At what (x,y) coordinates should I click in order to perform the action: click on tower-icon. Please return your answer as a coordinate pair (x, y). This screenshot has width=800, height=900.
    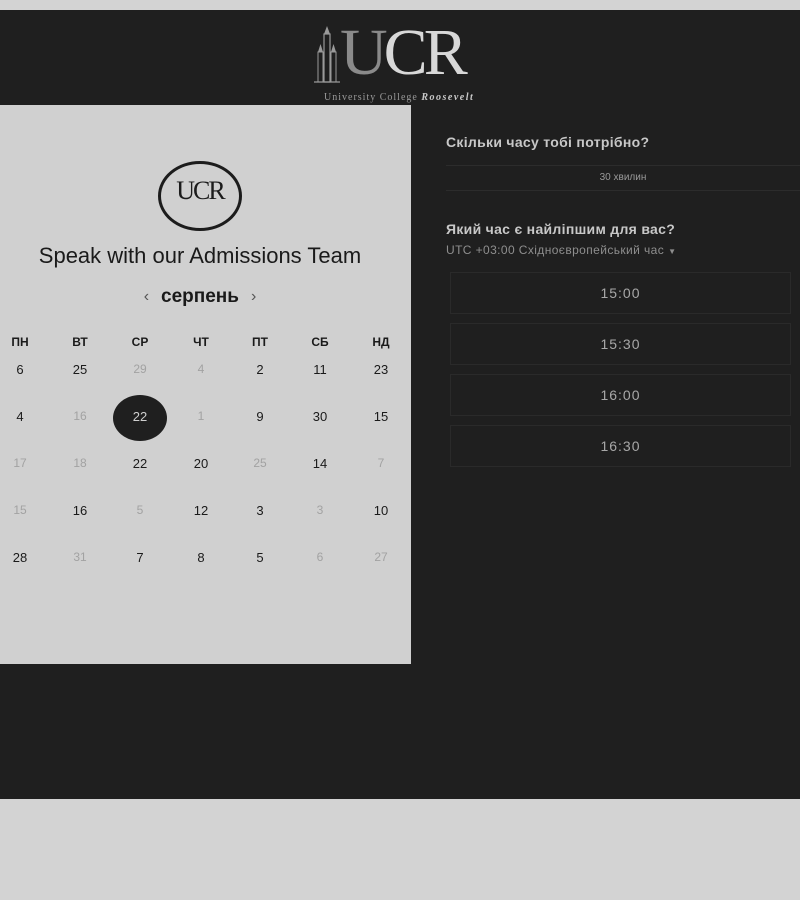
    Looking at the image, I should click on (327, 54).